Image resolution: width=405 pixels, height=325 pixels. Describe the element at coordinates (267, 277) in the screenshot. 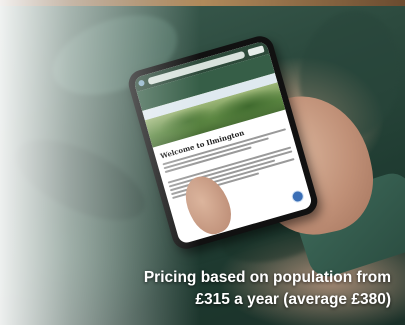

I see `caption-line-1: Pricing based on population from` at that location.